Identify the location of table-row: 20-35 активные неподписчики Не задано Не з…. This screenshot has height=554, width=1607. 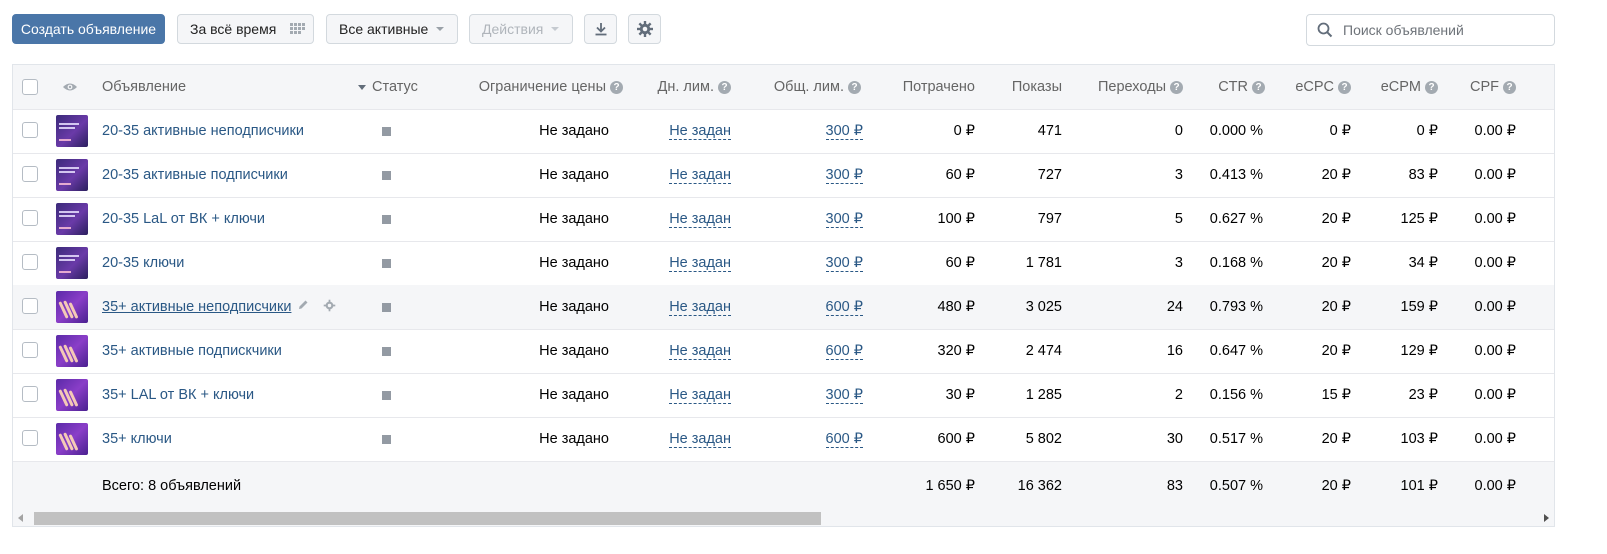
(783, 131).